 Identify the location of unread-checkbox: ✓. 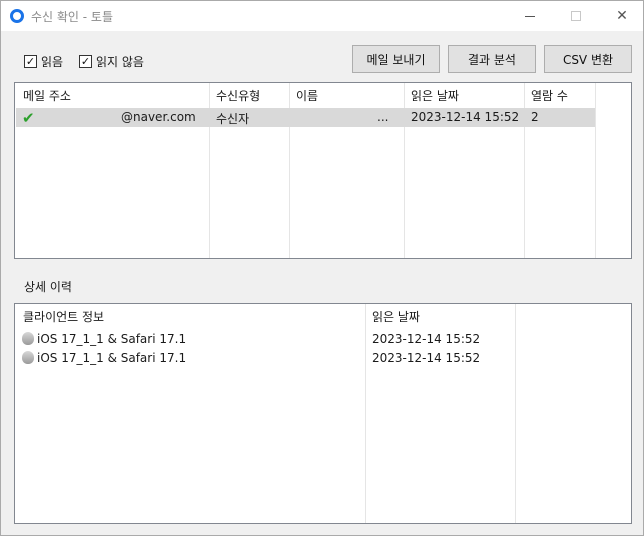
(85, 61).